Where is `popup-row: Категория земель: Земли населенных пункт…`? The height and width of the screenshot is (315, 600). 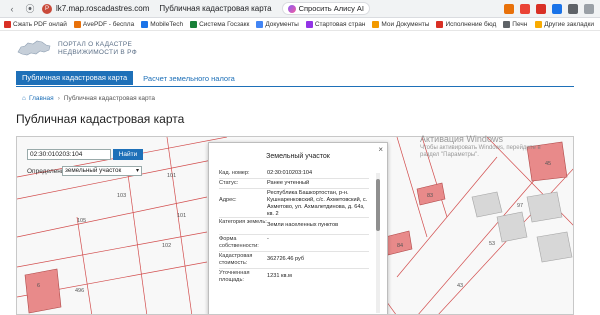
popup-row: Категория земель: Земли населенных пункт… is located at coordinates (279, 223).